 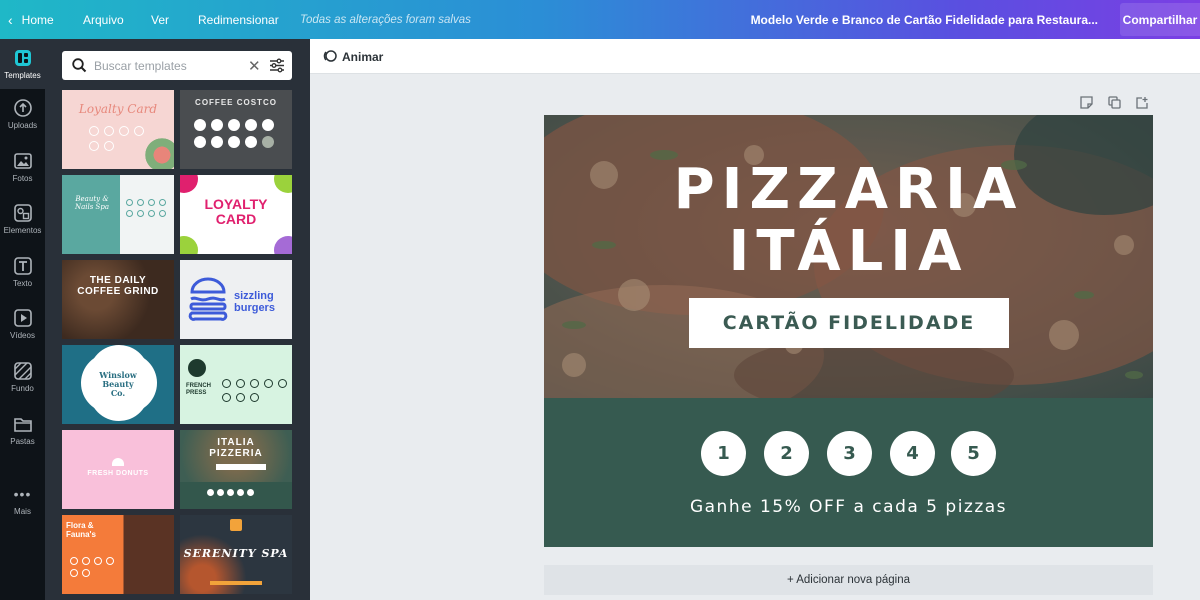 I want to click on shapes-icon, so click(x=22, y=212).